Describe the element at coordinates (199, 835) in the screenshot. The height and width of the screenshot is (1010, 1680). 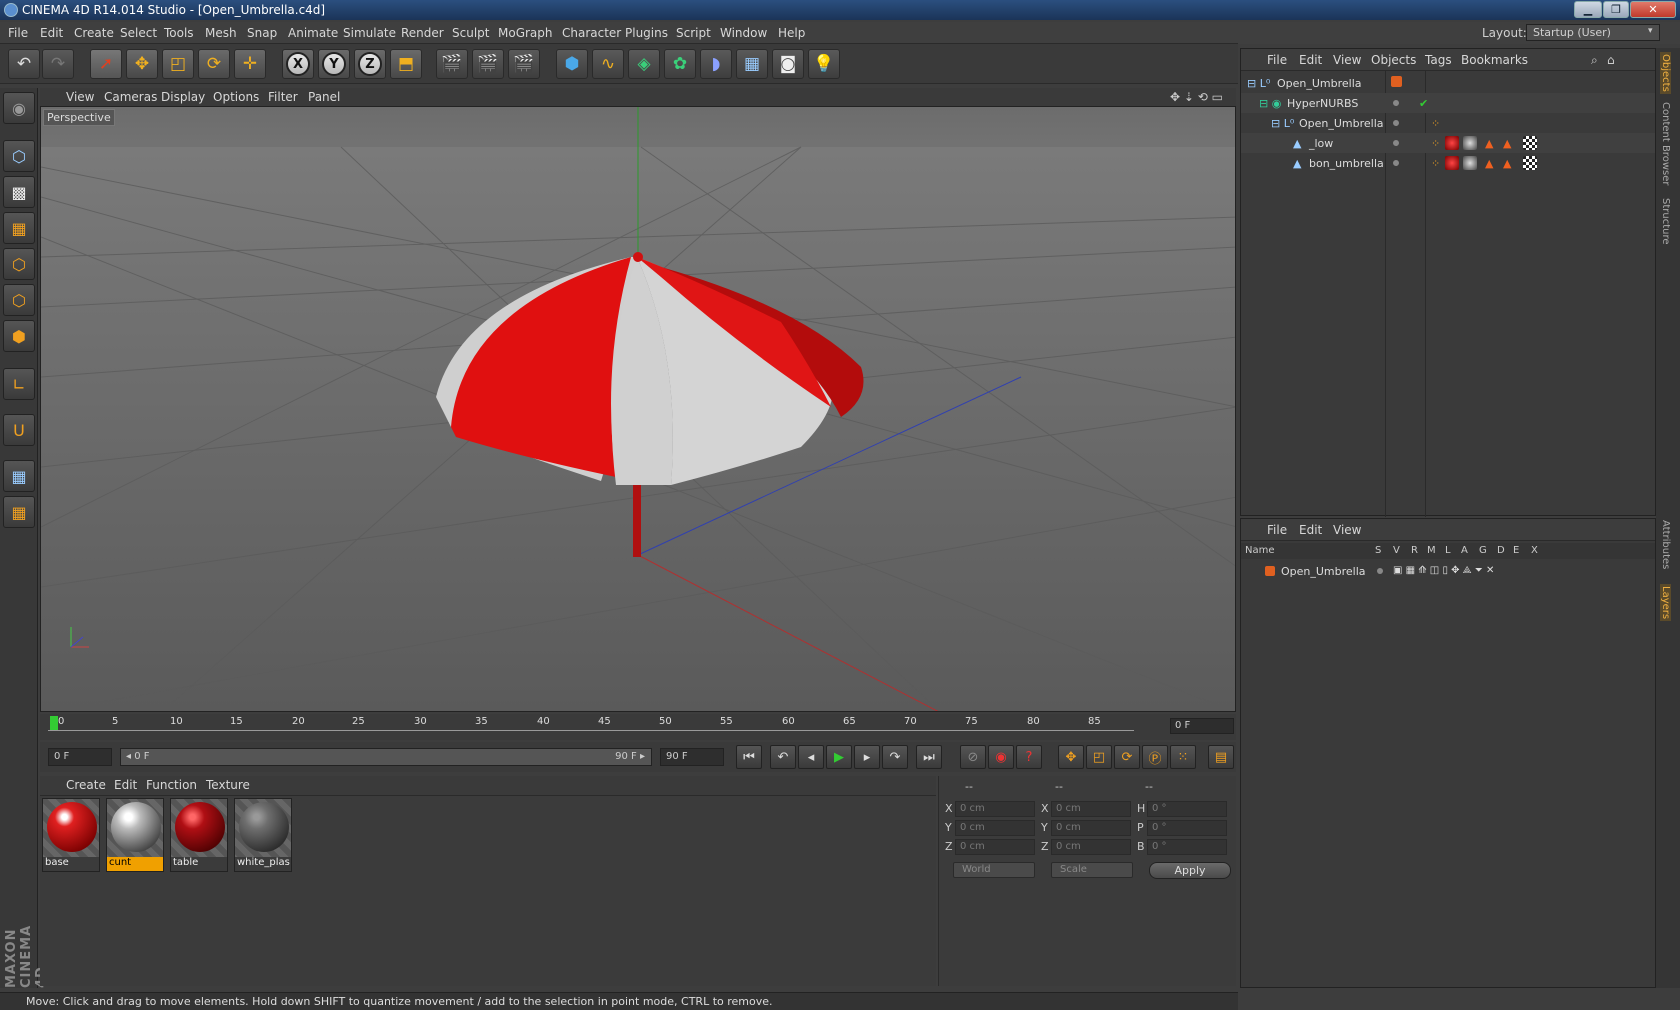
I see `material-swatch: table` at that location.